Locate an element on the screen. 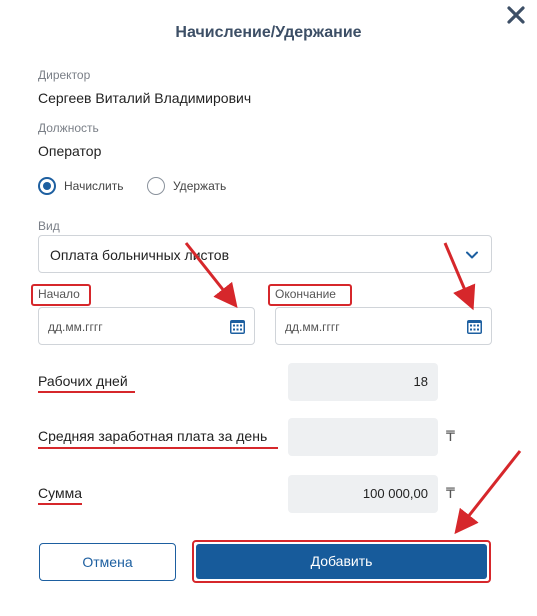 This screenshot has height=616, width=537. work-days-field: 18 is located at coordinates (363, 382).